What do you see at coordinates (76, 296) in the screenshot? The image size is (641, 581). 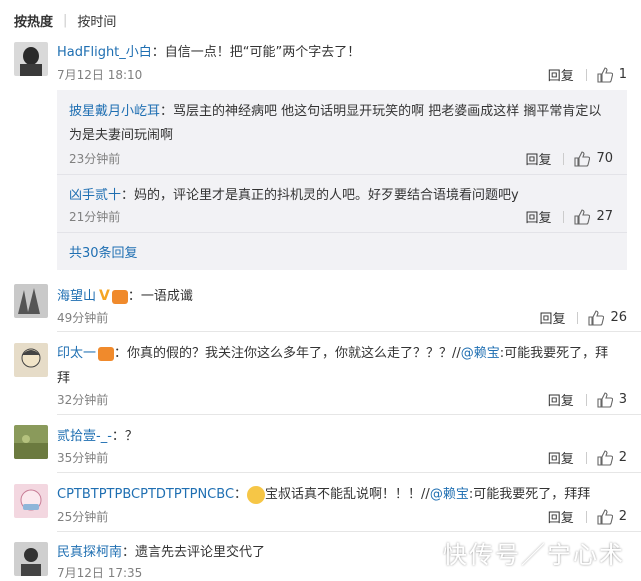 I see `comment-username: 海望山` at bounding box center [76, 296].